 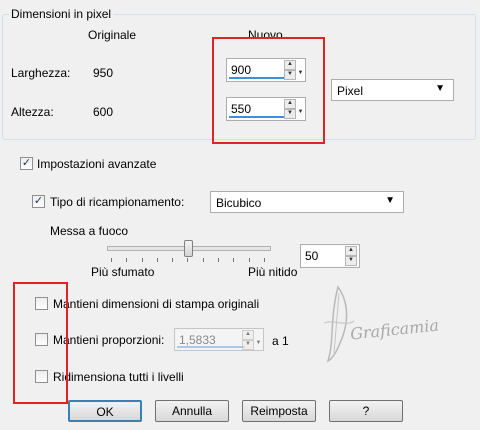 What do you see at coordinates (338, 323) in the screenshot?
I see `watermark-feather-icon` at bounding box center [338, 323].